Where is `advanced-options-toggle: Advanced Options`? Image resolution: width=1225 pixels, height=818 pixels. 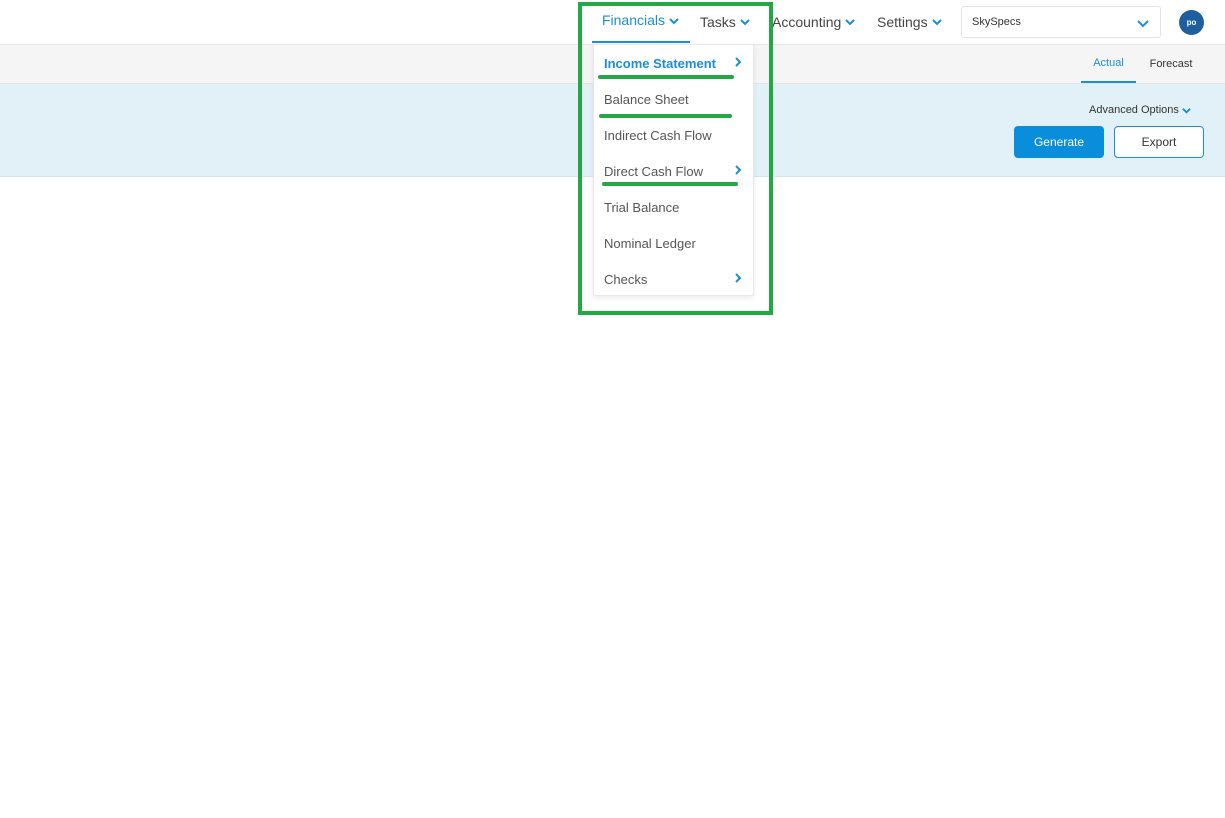
advanced-options-toggle: Advanced Options is located at coordinates (1140, 110).